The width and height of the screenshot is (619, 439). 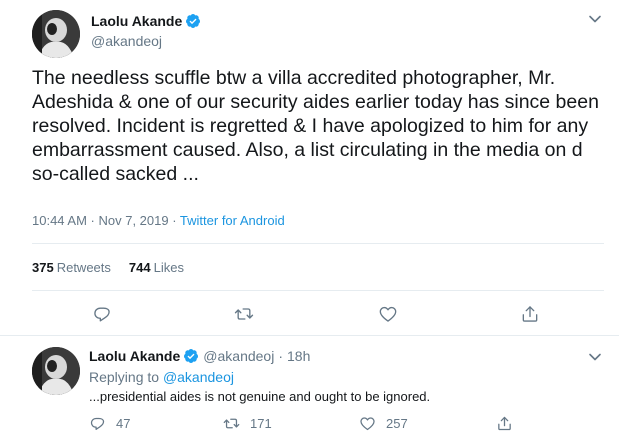 I want to click on like-count: 257, so click(x=397, y=423).